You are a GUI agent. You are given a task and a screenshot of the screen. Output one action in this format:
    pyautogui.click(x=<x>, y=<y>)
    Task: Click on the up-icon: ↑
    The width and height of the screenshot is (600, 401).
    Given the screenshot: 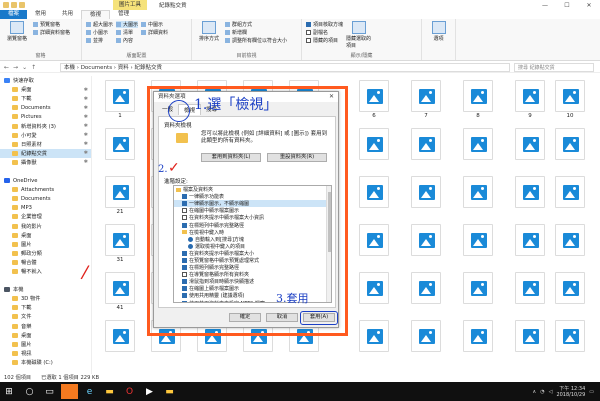 What is the action you would take?
    pyautogui.click(x=33, y=67)
    